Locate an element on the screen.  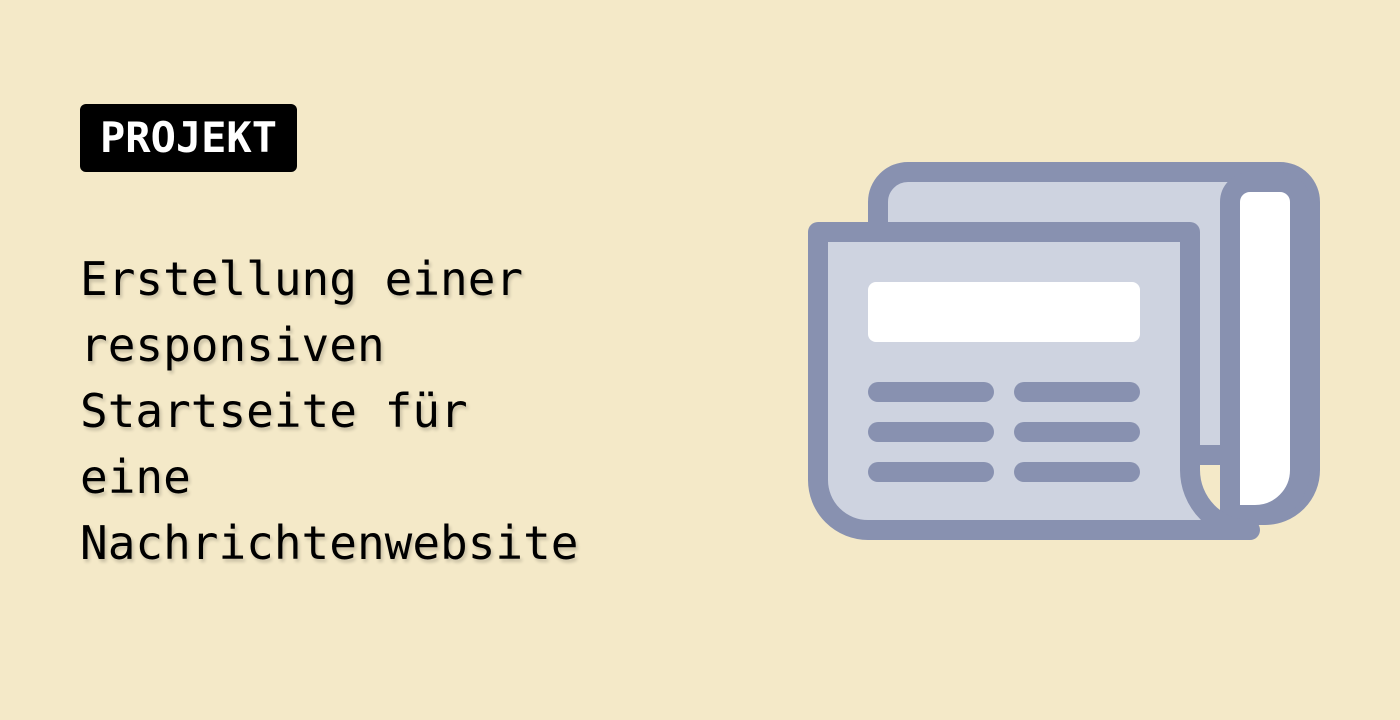
project-badge-label: PROJEKT is located at coordinates (189, 137).